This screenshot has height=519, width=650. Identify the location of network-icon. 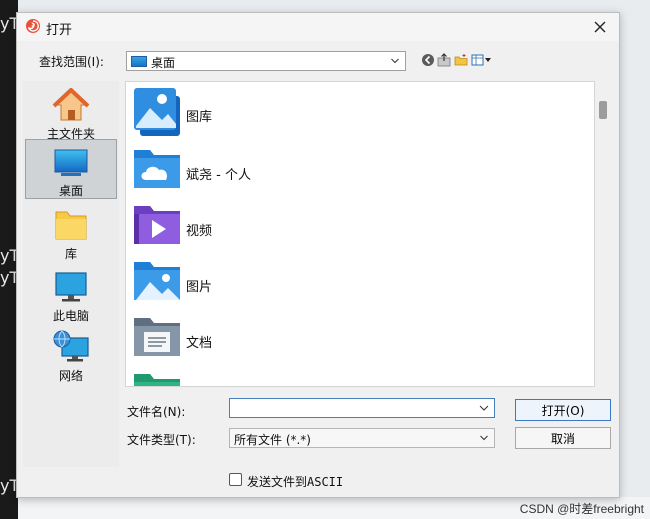
(71, 346).